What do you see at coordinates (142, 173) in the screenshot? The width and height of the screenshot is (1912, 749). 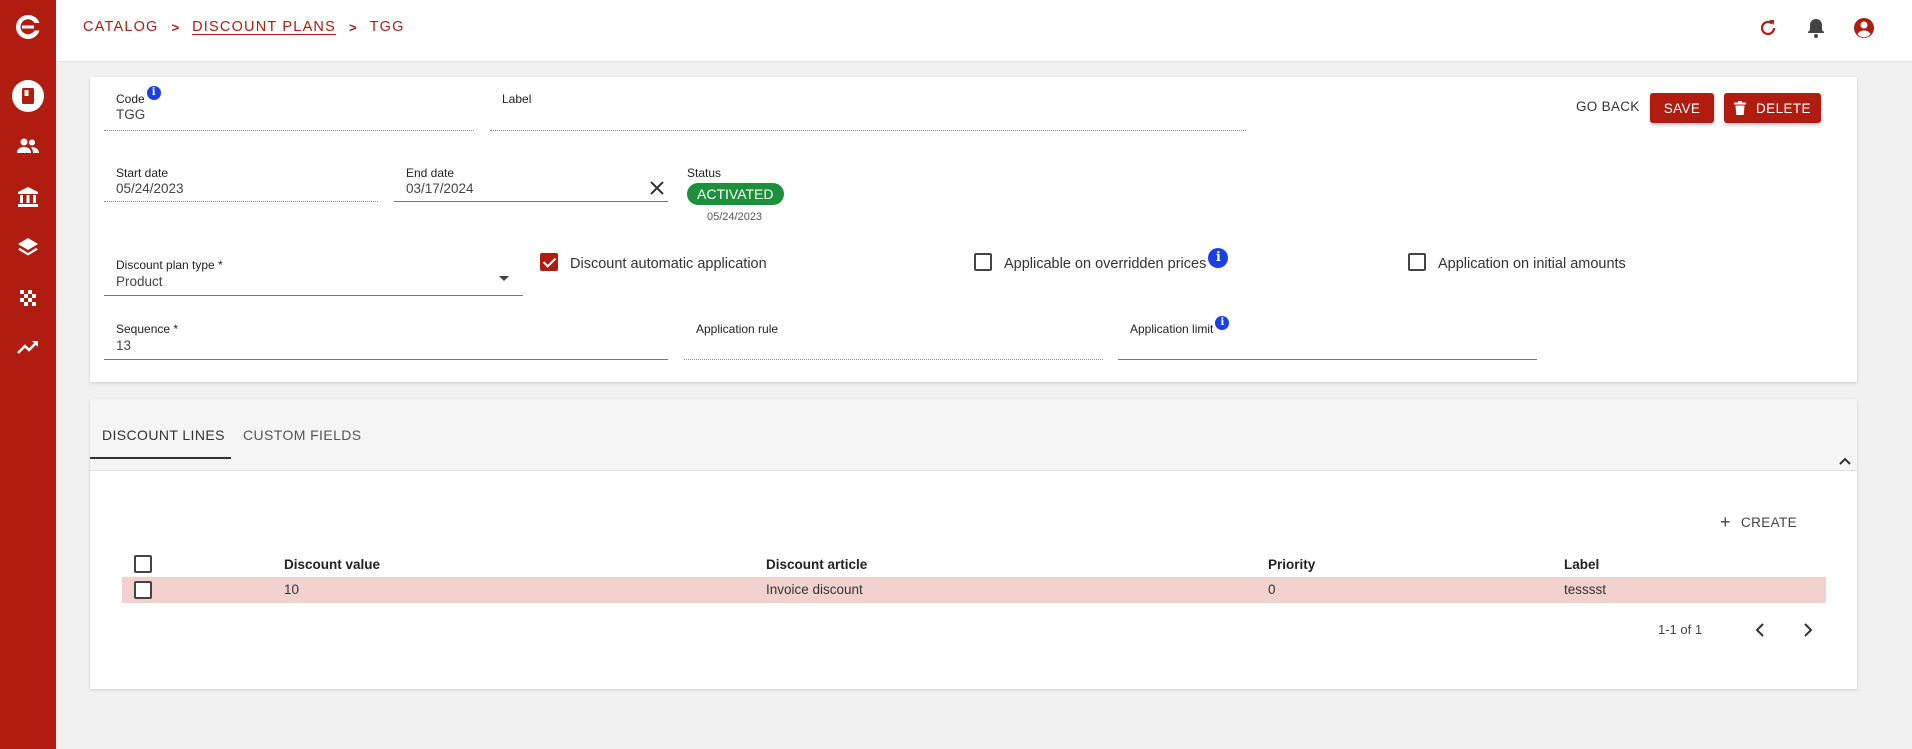 I see `start-date-label: Start date` at bounding box center [142, 173].